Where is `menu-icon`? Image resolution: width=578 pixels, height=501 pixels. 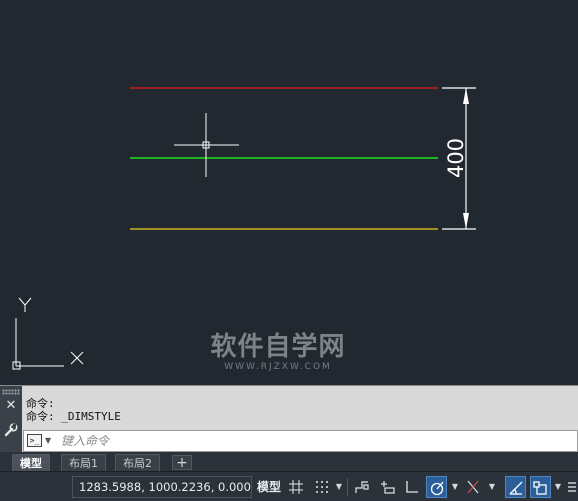 menu-icon is located at coordinates (572, 487).